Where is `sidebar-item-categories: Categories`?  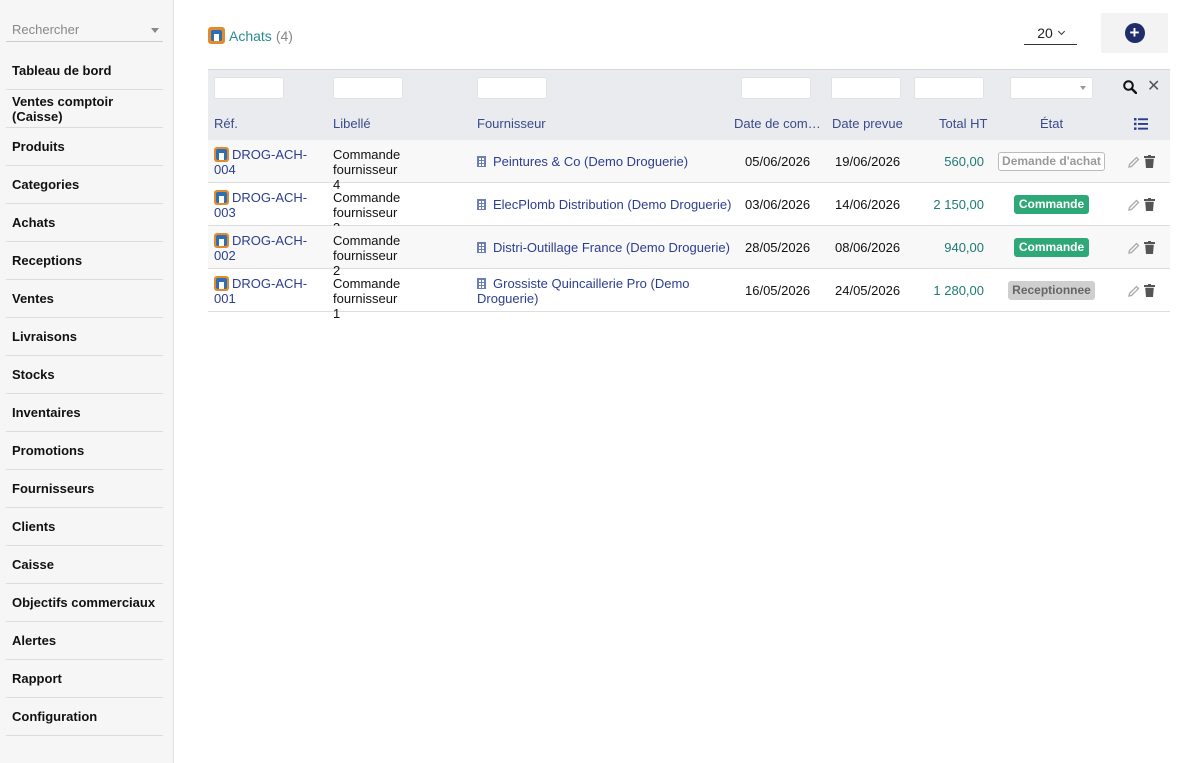 sidebar-item-categories: Categories is located at coordinates (84, 185).